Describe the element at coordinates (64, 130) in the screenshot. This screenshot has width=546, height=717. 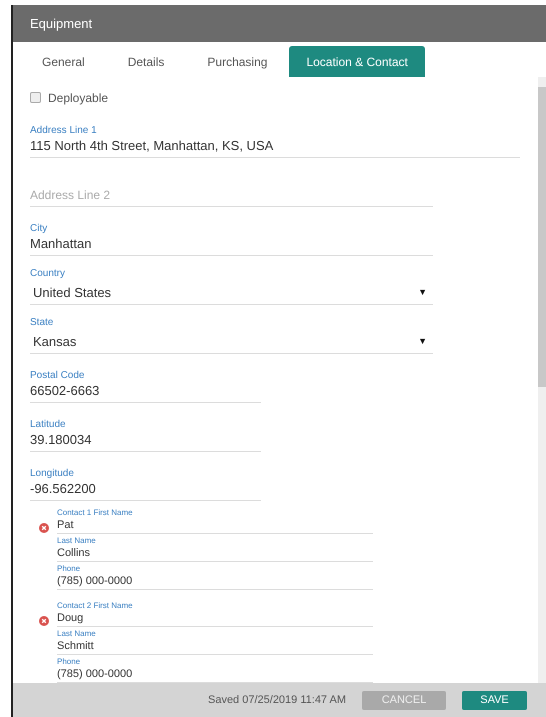
I see `field-label: Address Line 1` at that location.